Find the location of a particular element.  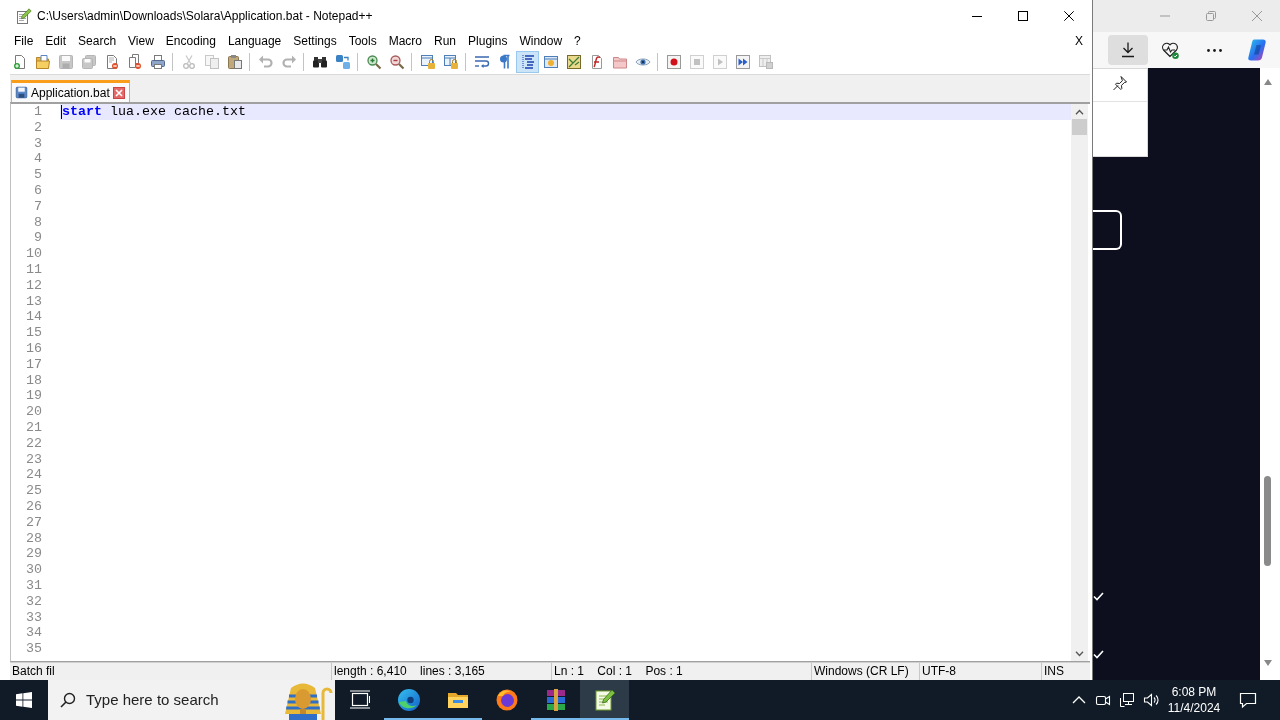

downloads-button is located at coordinates (1128, 50).